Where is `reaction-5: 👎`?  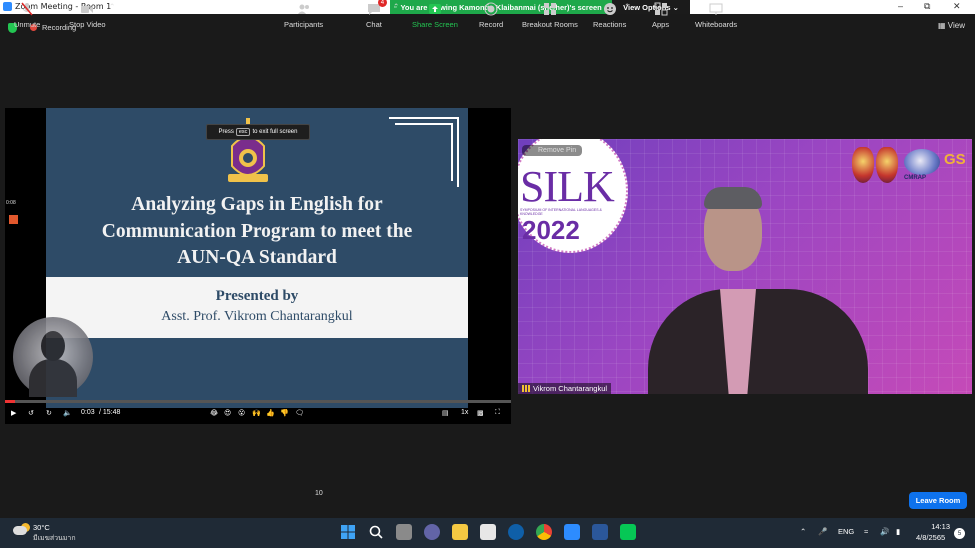 reaction-5: 👎 is located at coordinates (284, 413).